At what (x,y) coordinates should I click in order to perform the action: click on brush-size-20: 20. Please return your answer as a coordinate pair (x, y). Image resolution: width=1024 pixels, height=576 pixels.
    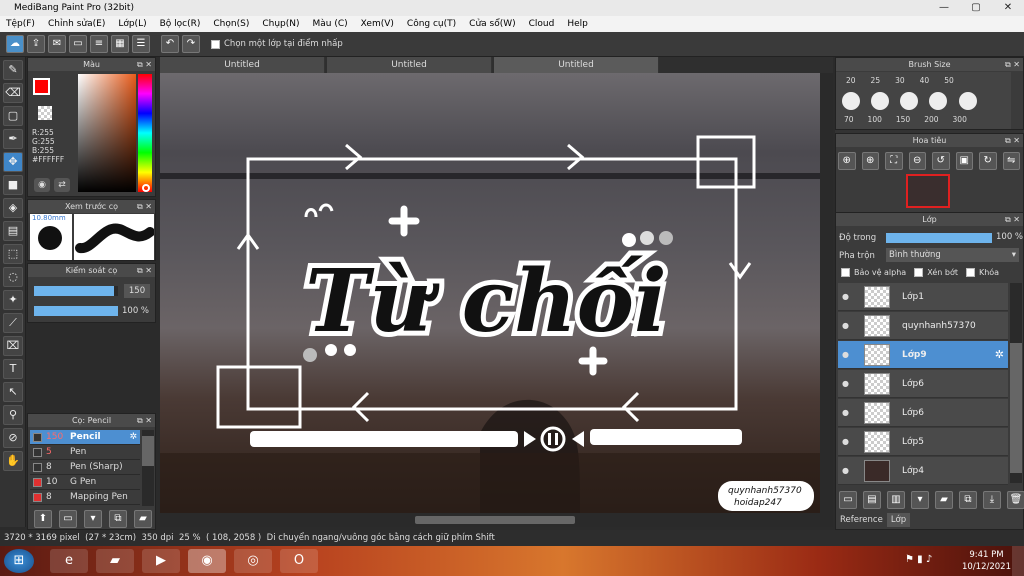
    Looking at the image, I should click on (851, 80).